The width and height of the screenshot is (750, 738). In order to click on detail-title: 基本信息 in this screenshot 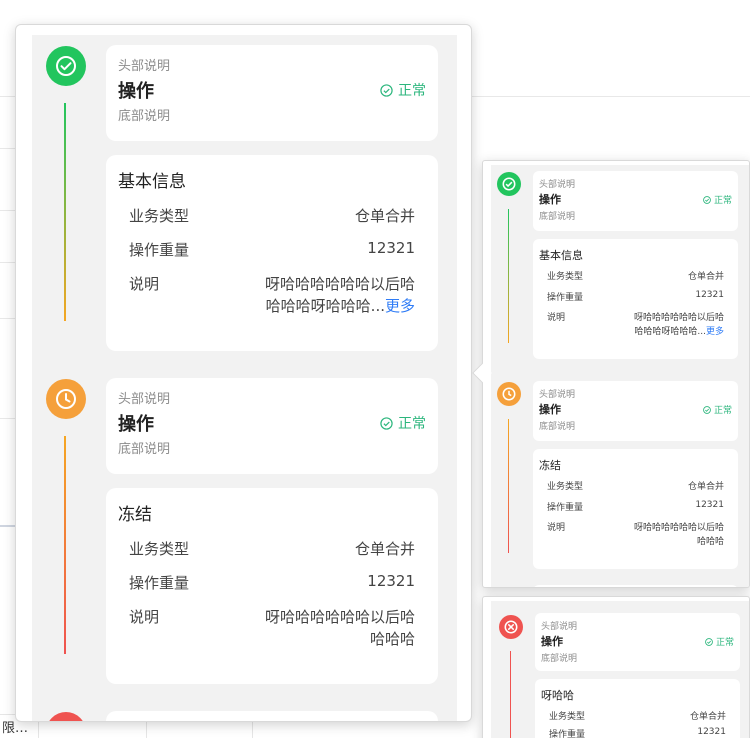, I will do `click(152, 182)`.